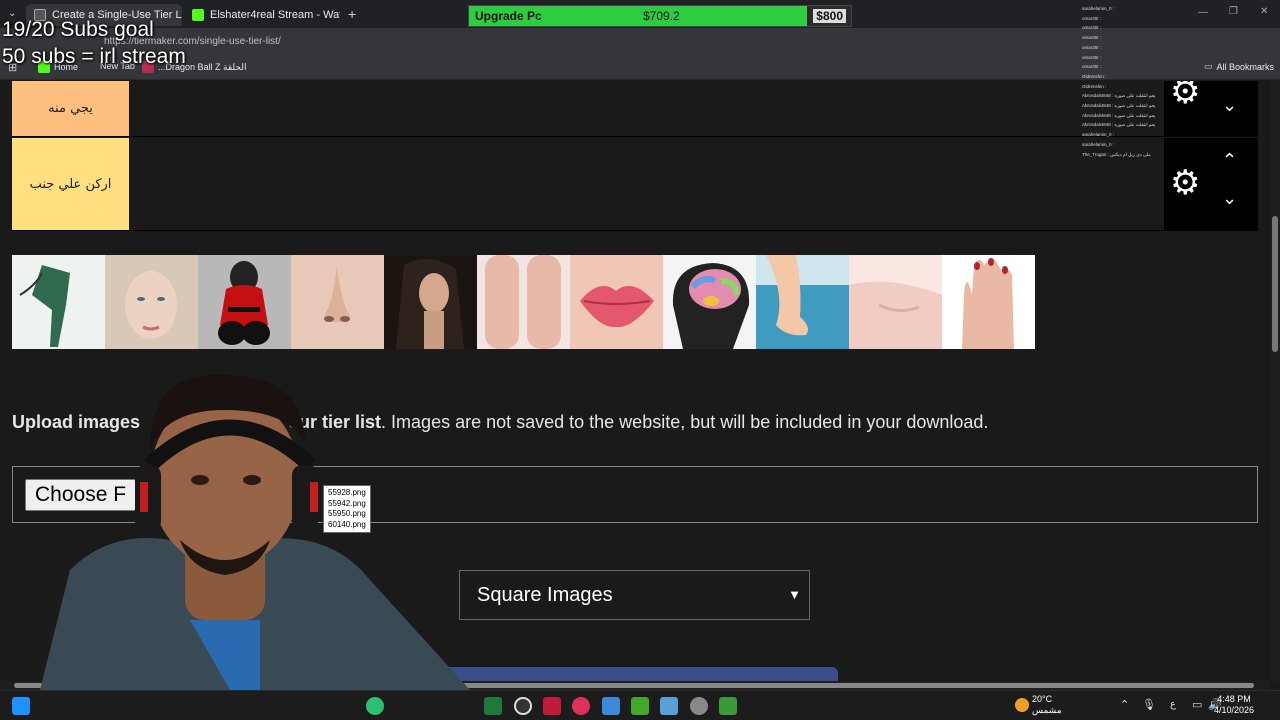 This screenshot has width=1280, height=720. What do you see at coordinates (1233, 710) in the screenshot?
I see `clock-date: 4/10/2026` at bounding box center [1233, 710].